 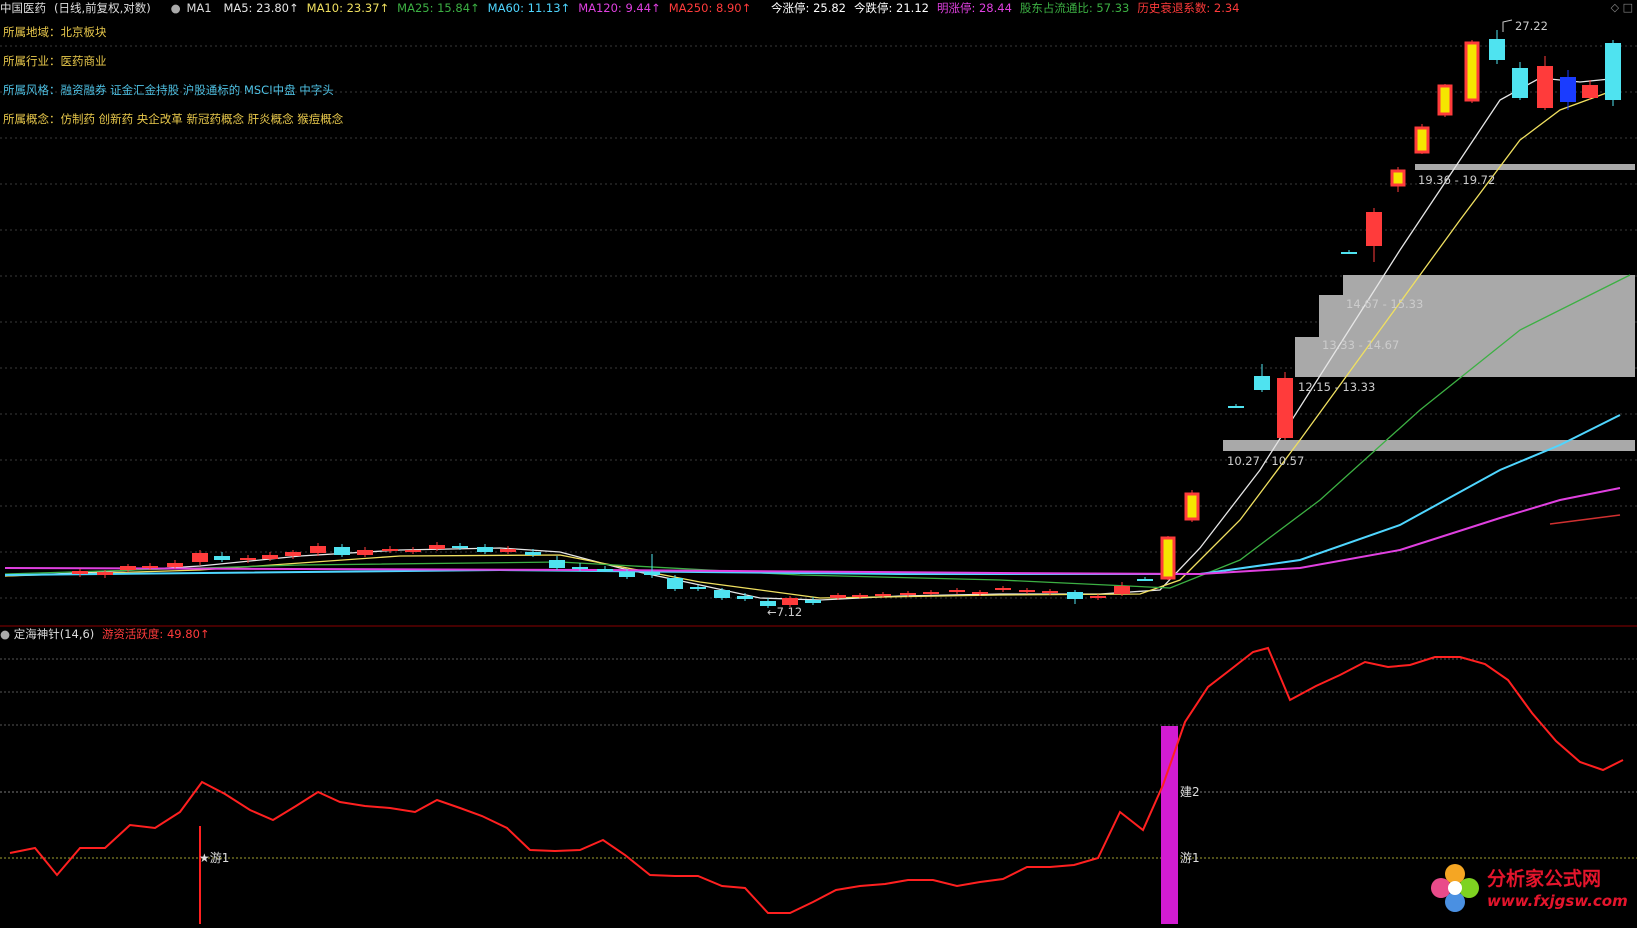 What do you see at coordinates (1557, 901) in the screenshot?
I see `logo-url: www.fxjgsw.com` at bounding box center [1557, 901].